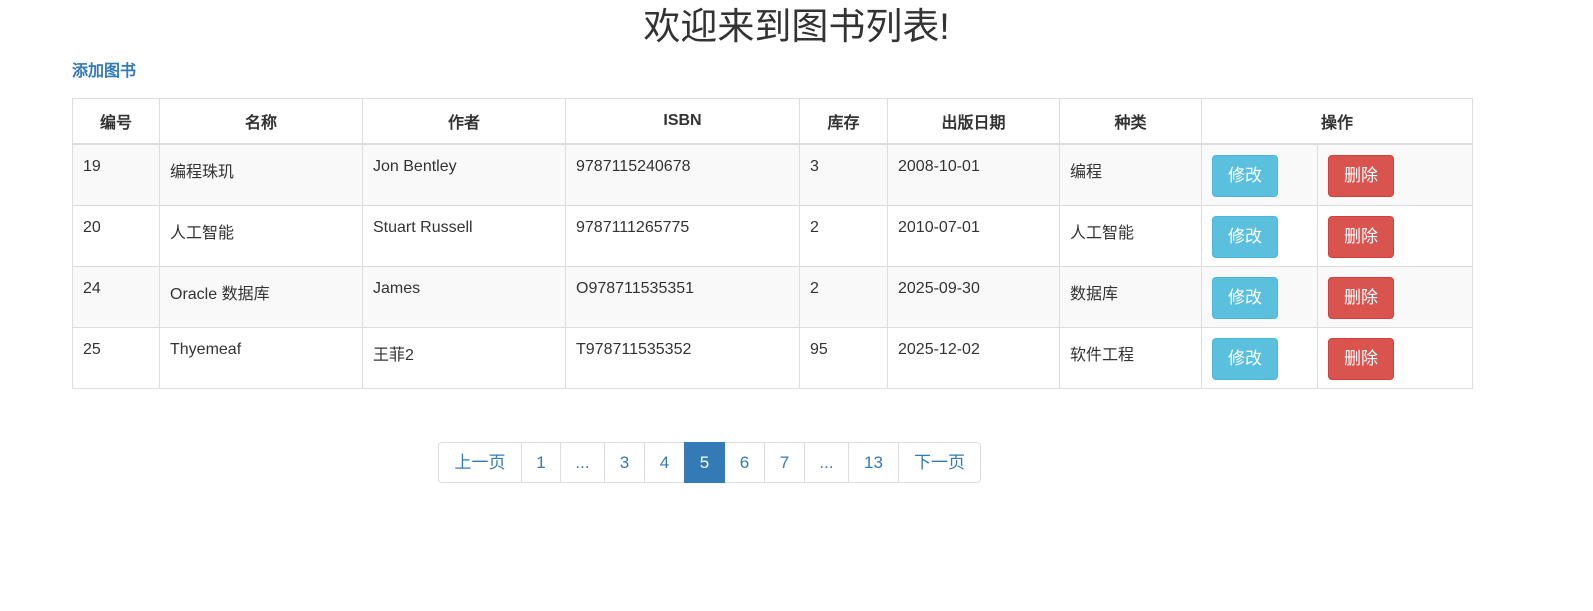 The width and height of the screenshot is (1593, 611). What do you see at coordinates (1130, 357) in the screenshot?
I see `cell-category: 软件工程` at bounding box center [1130, 357].